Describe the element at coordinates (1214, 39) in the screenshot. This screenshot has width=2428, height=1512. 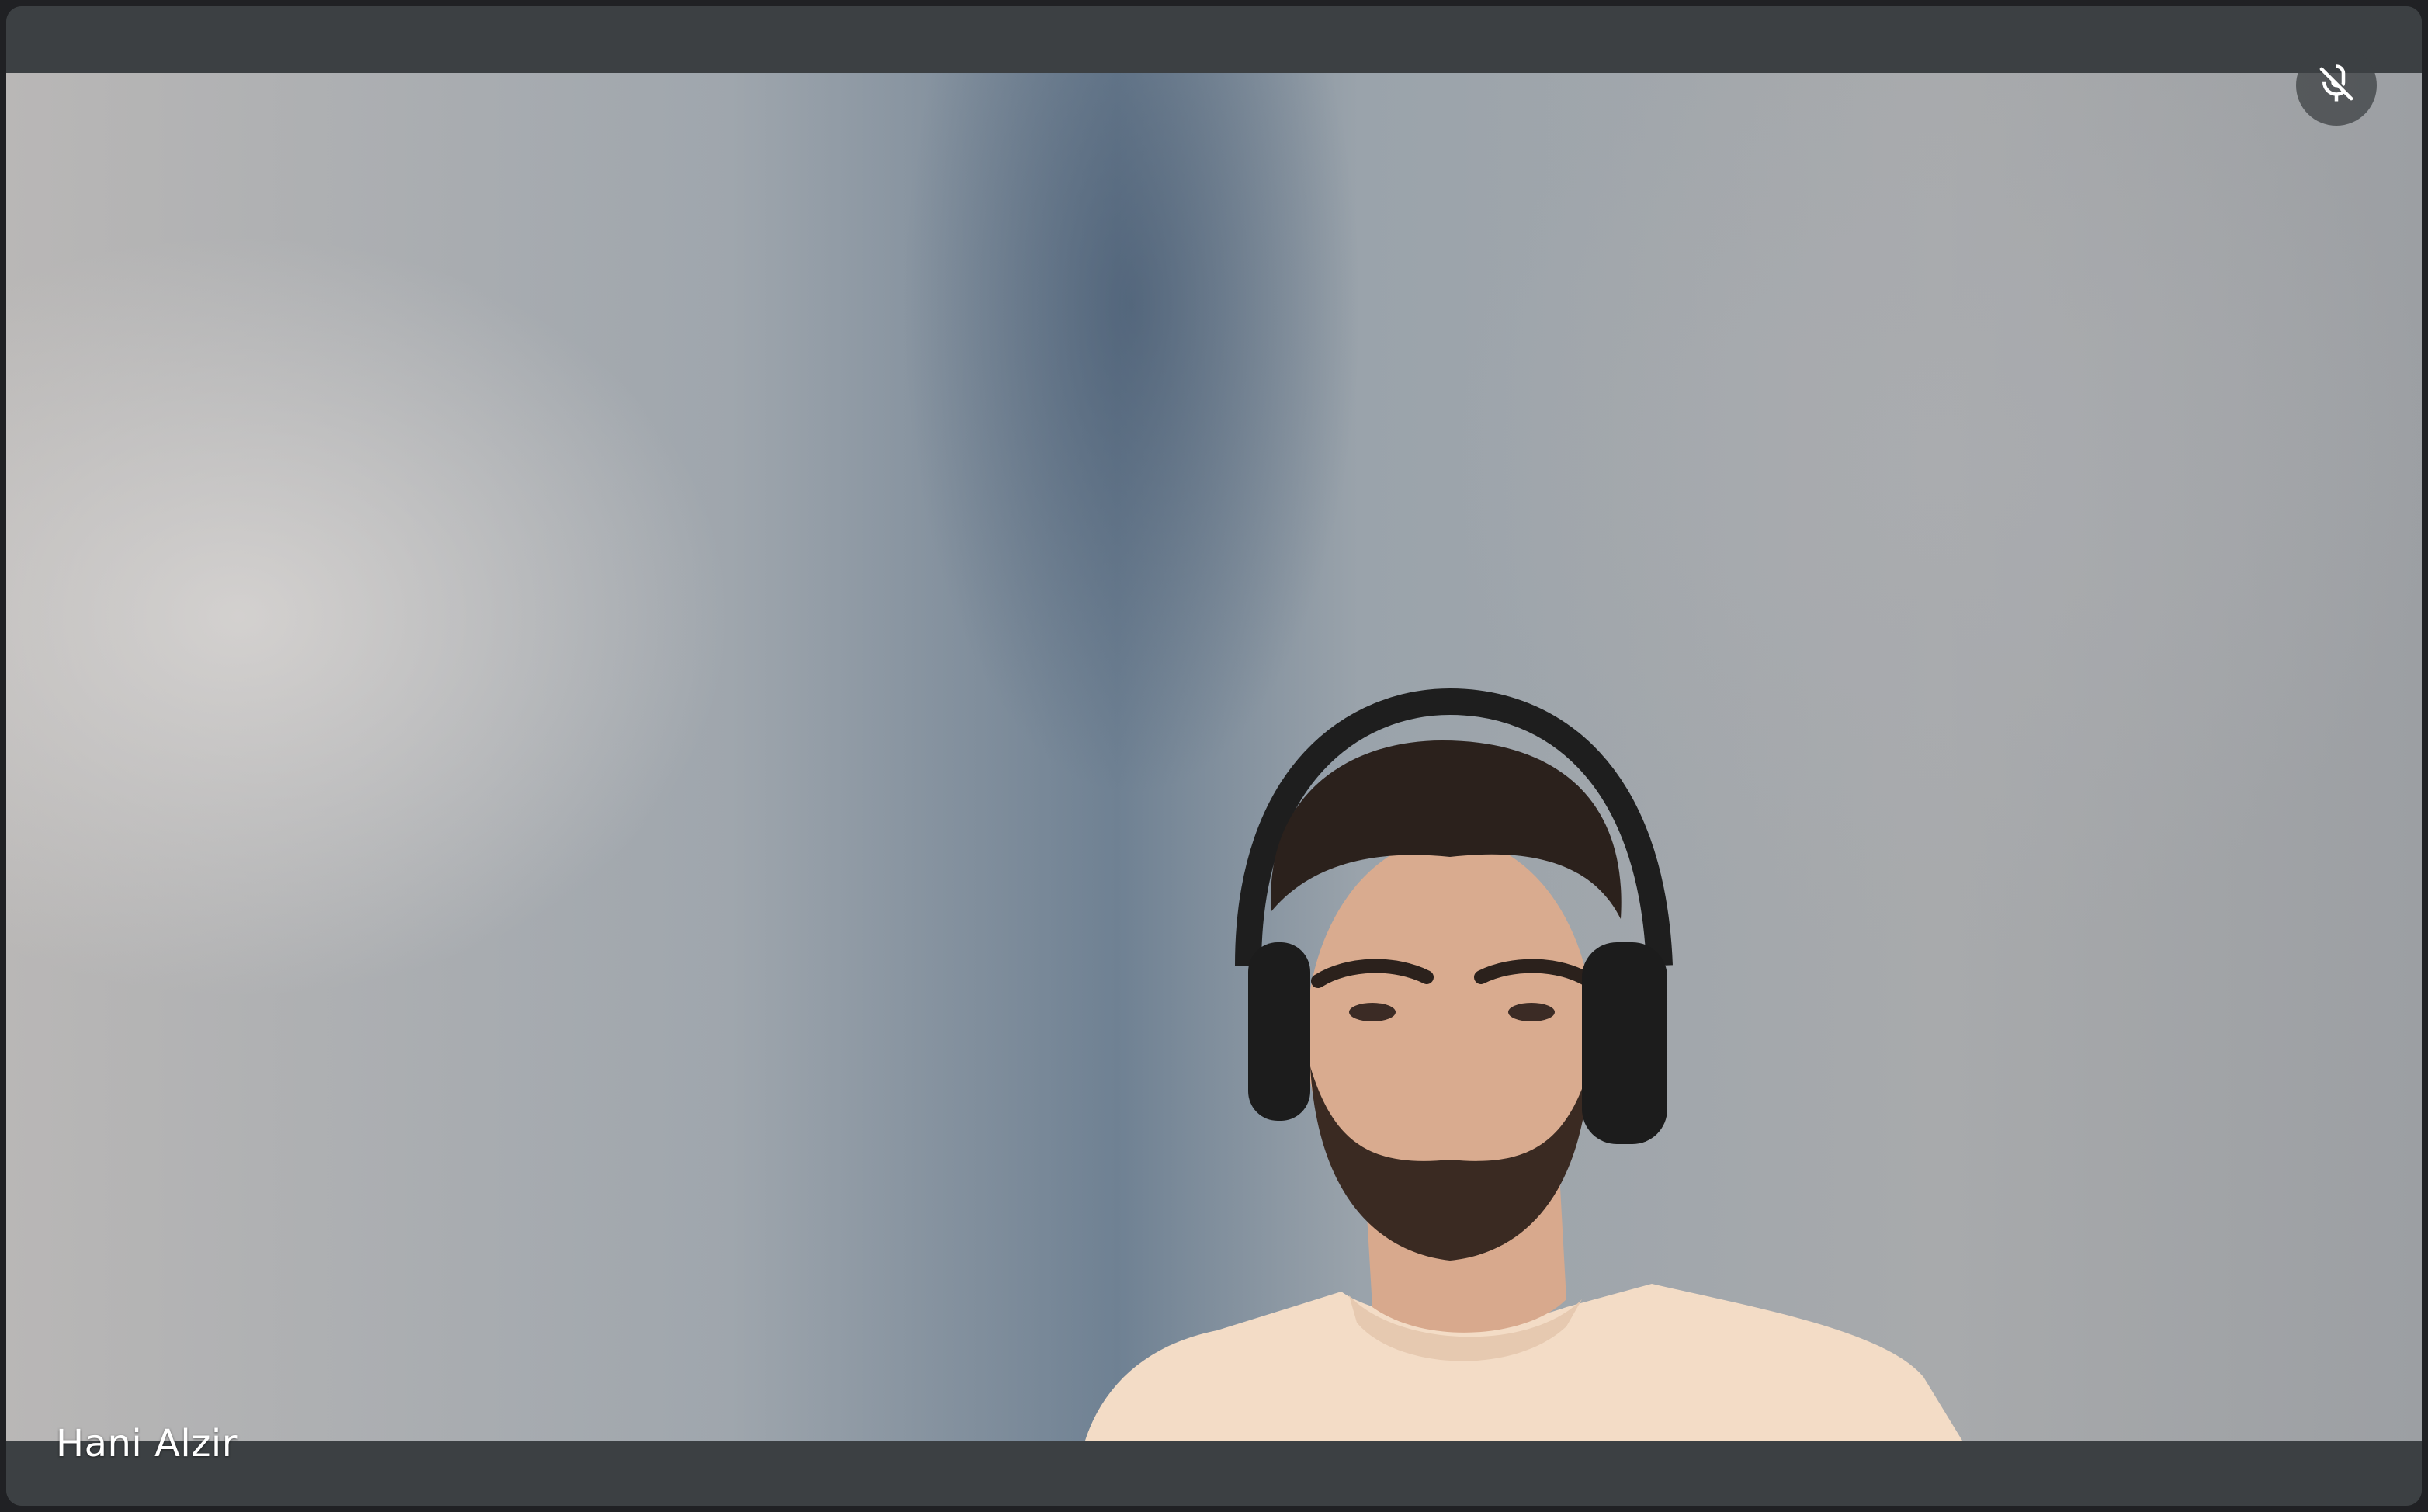
I see `tile-top-bar` at that location.